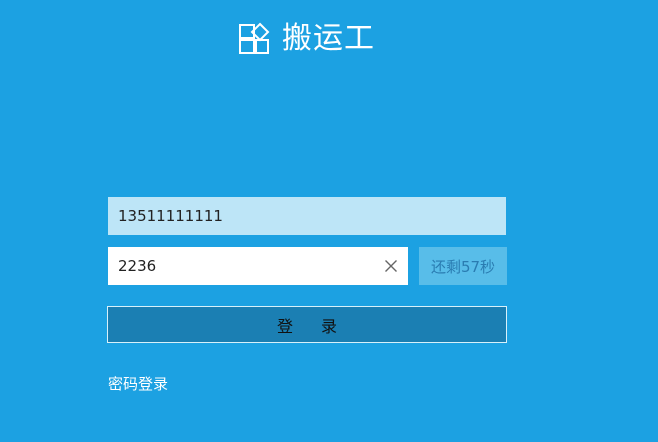 The width and height of the screenshot is (658, 442). I want to click on resend-countdown-button: 还剩57秒, so click(463, 266).